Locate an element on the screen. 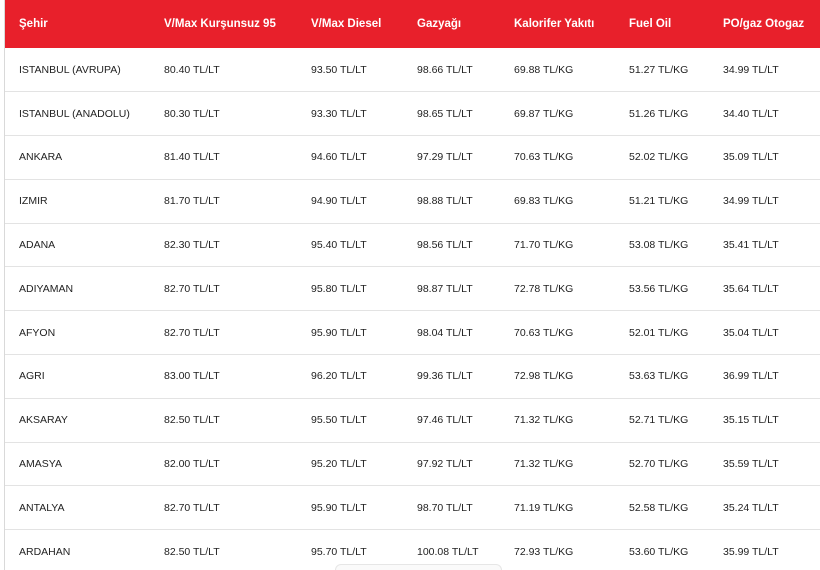 The height and width of the screenshot is (570, 820). cell-unleaded-95: 81.70 TL/LT is located at coordinates (192, 201).